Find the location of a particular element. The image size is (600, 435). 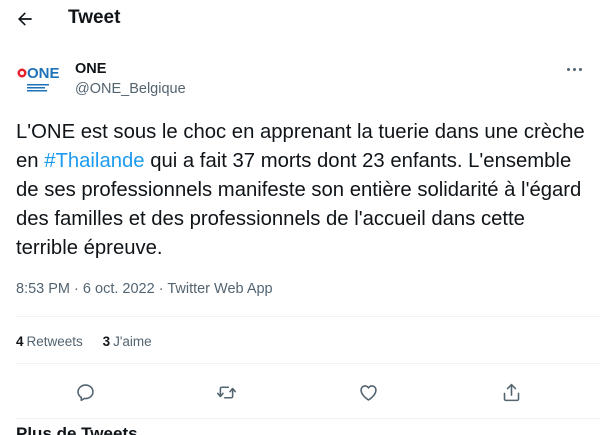

avatar: ONE is located at coordinates (40, 80).